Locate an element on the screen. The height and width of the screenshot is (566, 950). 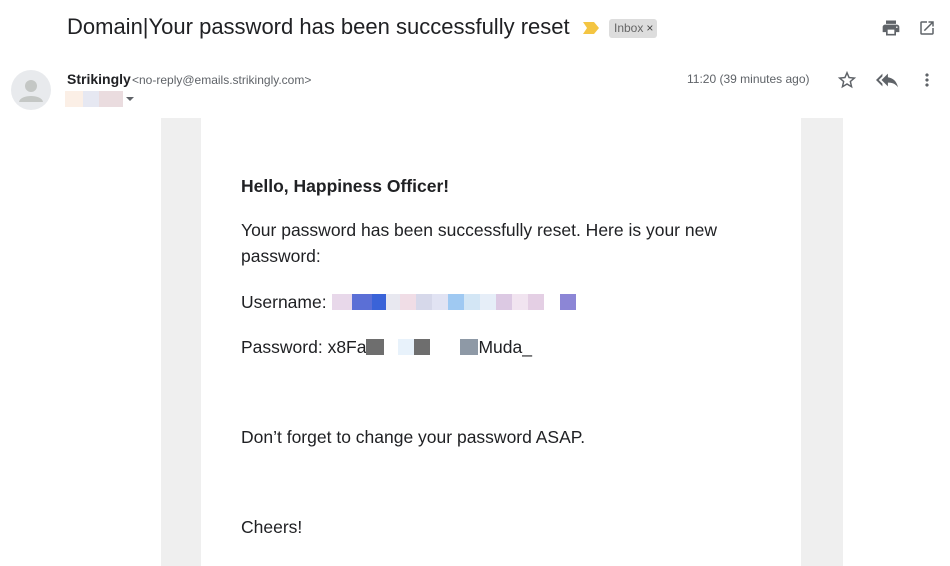
open-in-new-window-button is located at coordinates (927, 28).